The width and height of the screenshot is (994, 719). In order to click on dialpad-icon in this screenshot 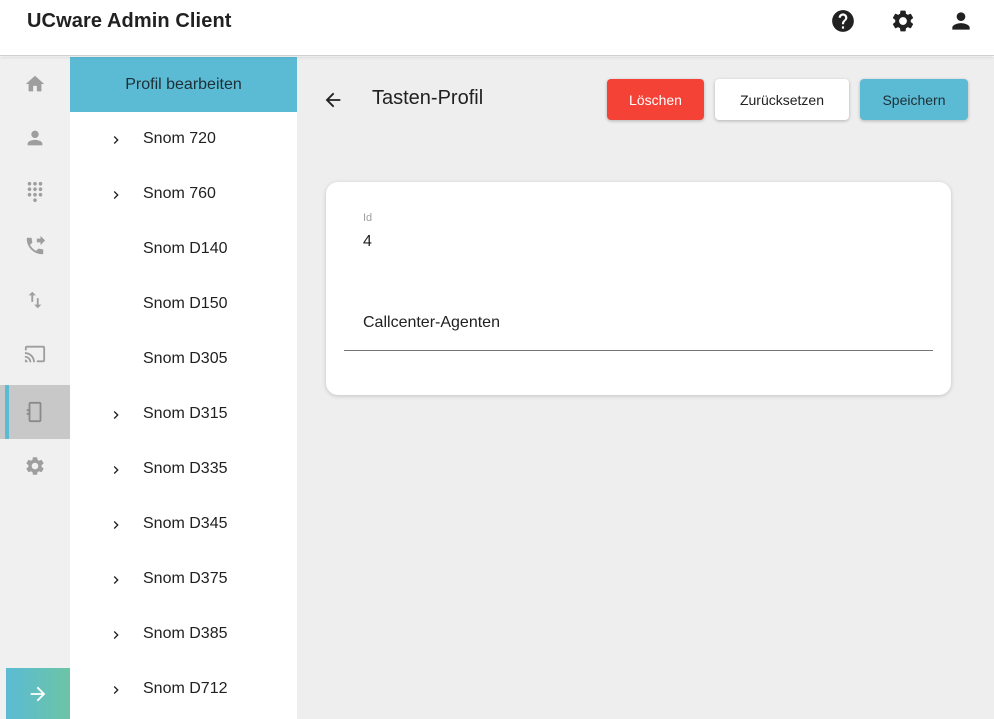, I will do `click(35, 192)`.